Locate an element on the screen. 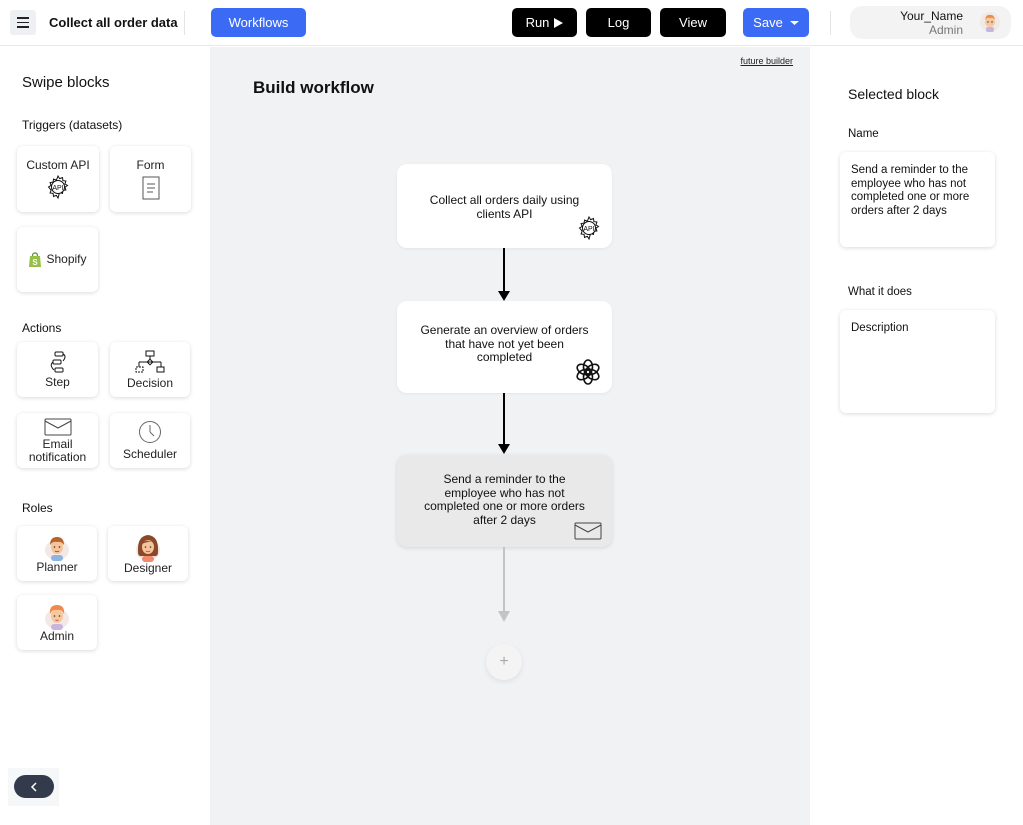  block-shopify: S Shopify is located at coordinates (57, 259).